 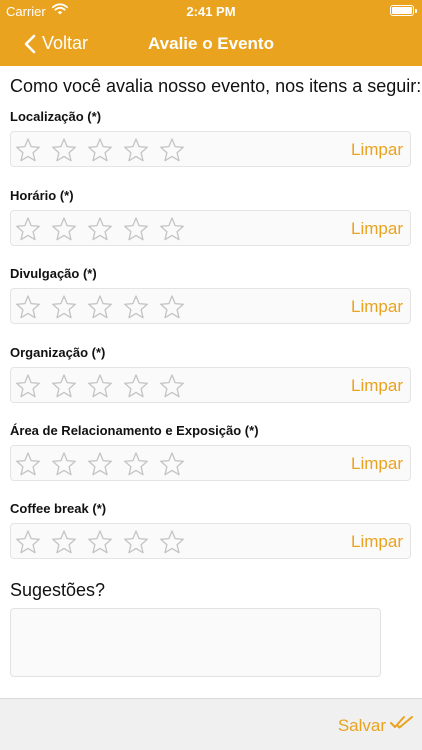 I want to click on category-label: Localização (*), so click(x=56, y=116).